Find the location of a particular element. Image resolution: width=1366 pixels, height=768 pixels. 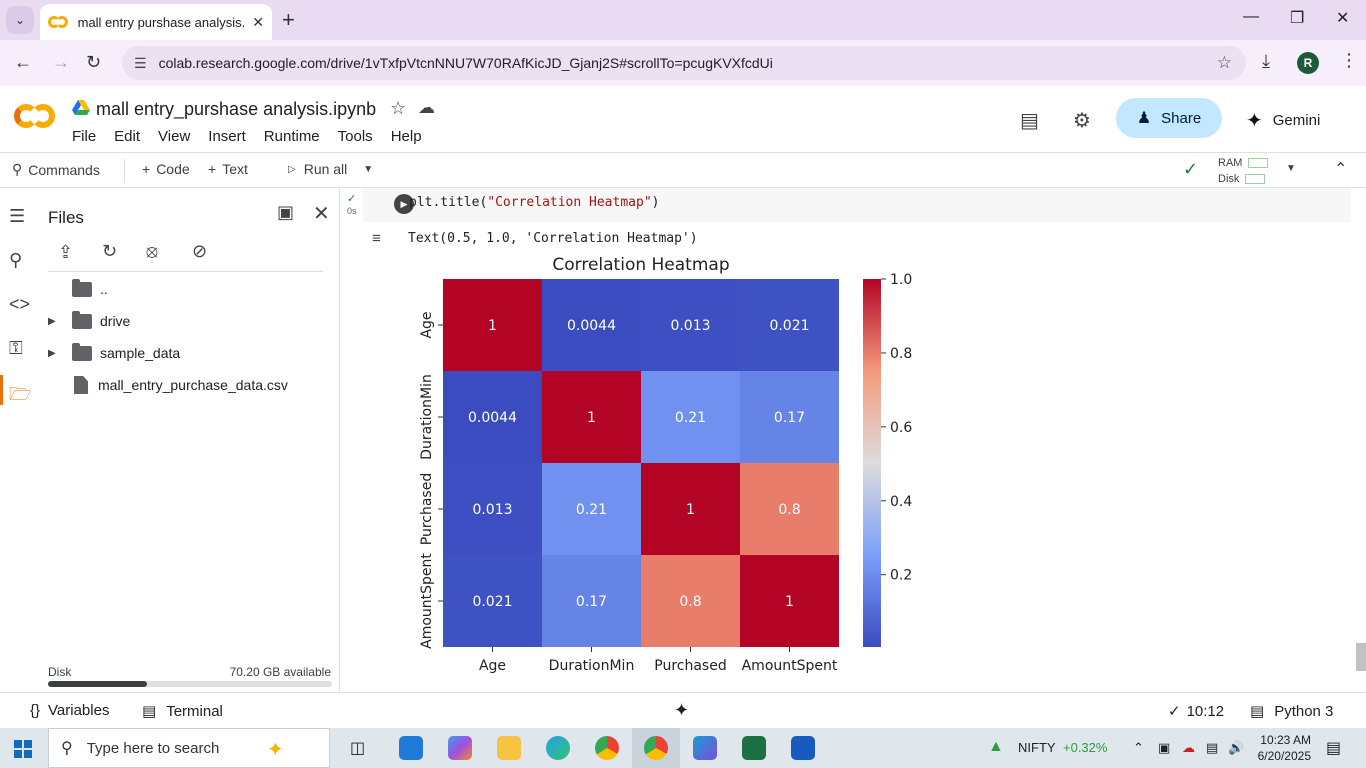

nifty-label: NIFTY is located at coordinates (1037, 747).